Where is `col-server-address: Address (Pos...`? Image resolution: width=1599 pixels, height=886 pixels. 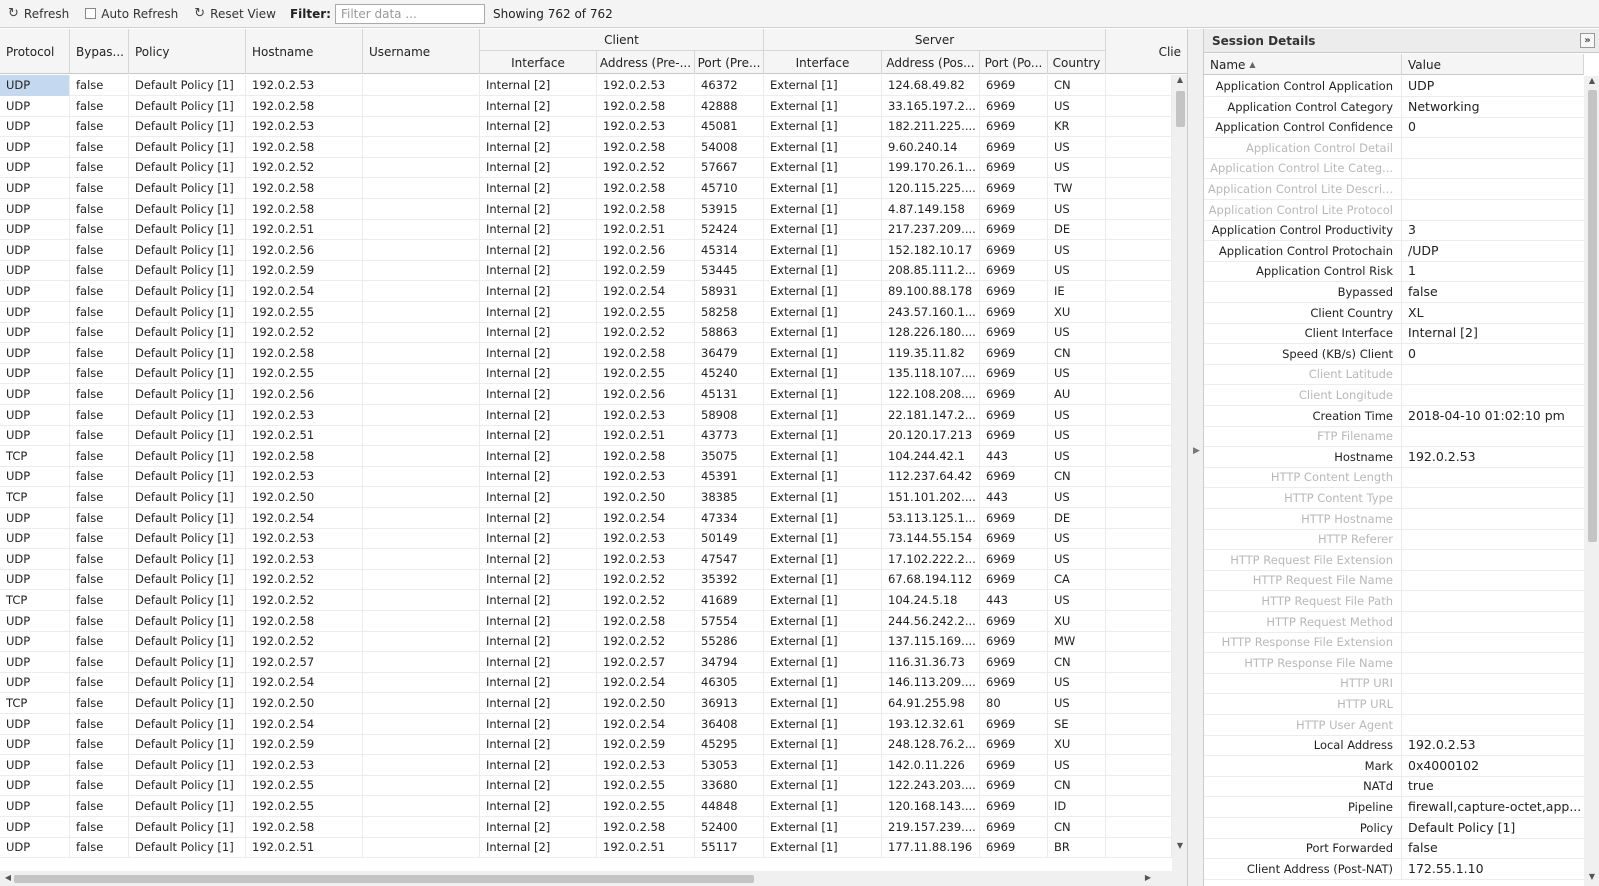 col-server-address: Address (Pos... is located at coordinates (931, 62).